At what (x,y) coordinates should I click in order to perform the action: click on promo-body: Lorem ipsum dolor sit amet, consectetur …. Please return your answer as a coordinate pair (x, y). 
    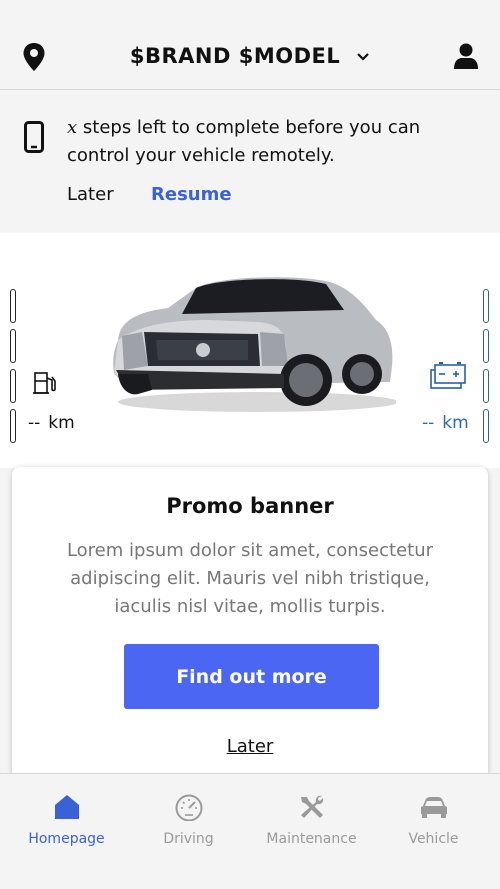
    Looking at the image, I should click on (250, 578).